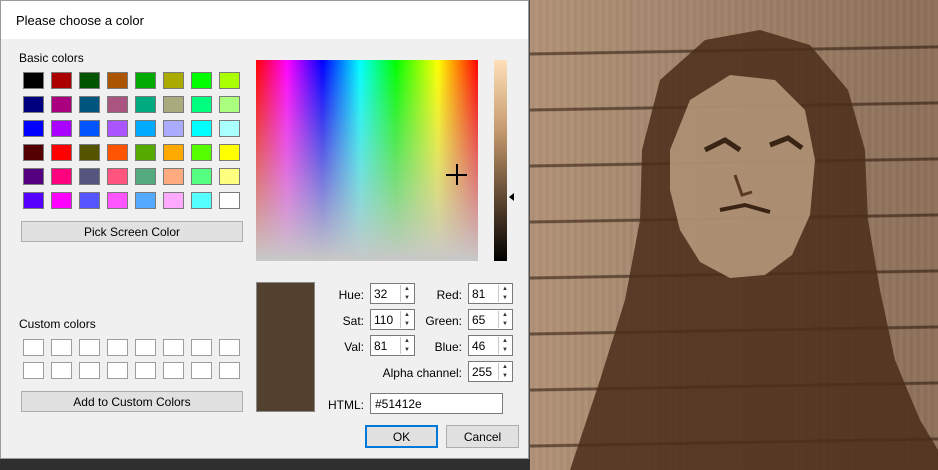  Describe the element at coordinates (392, 319) in the screenshot. I see `sat-spinbox: 110 ▲ ▼` at that location.